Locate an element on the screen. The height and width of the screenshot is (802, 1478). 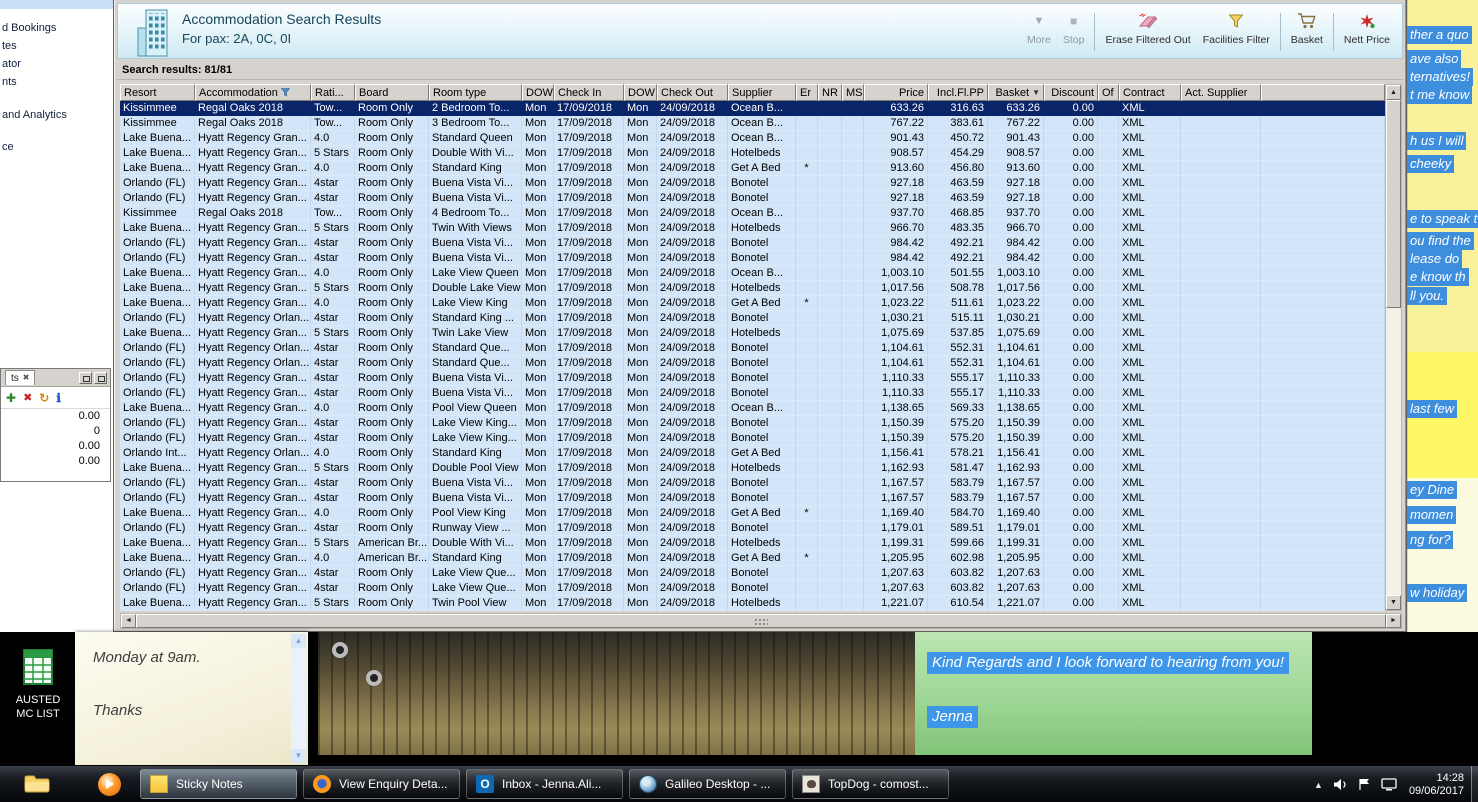
table-cell: Hotelbeds is located at coordinates (762, 468).